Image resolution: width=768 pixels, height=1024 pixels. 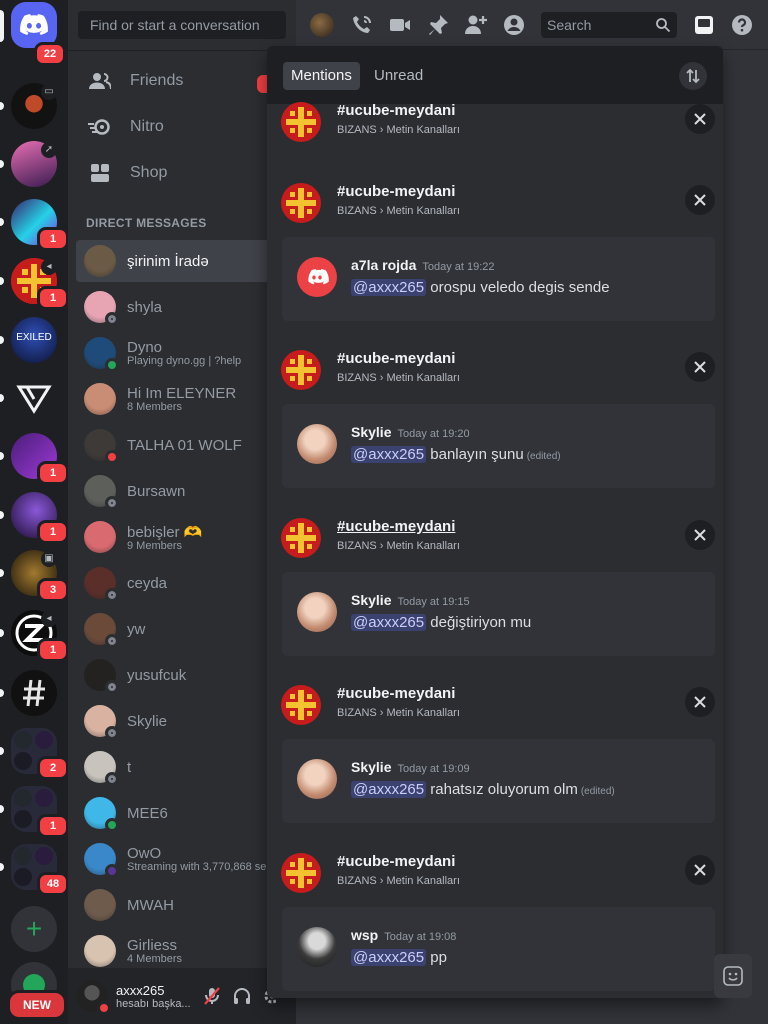 I want to click on dm-item: shyla, so click(x=186, y=307).